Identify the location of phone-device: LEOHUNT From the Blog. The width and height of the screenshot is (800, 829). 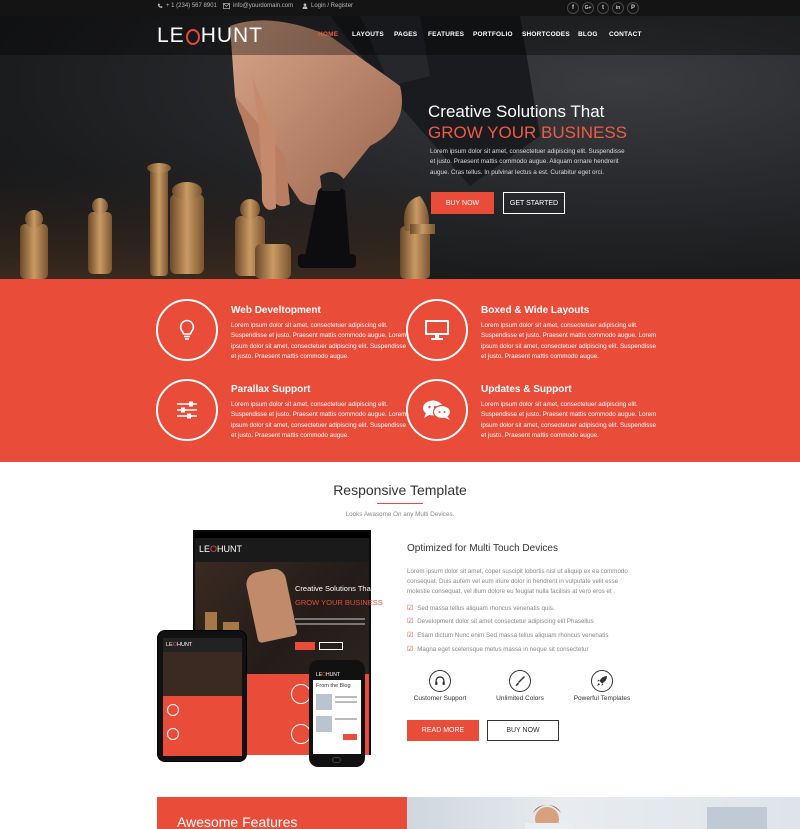
(337, 713).